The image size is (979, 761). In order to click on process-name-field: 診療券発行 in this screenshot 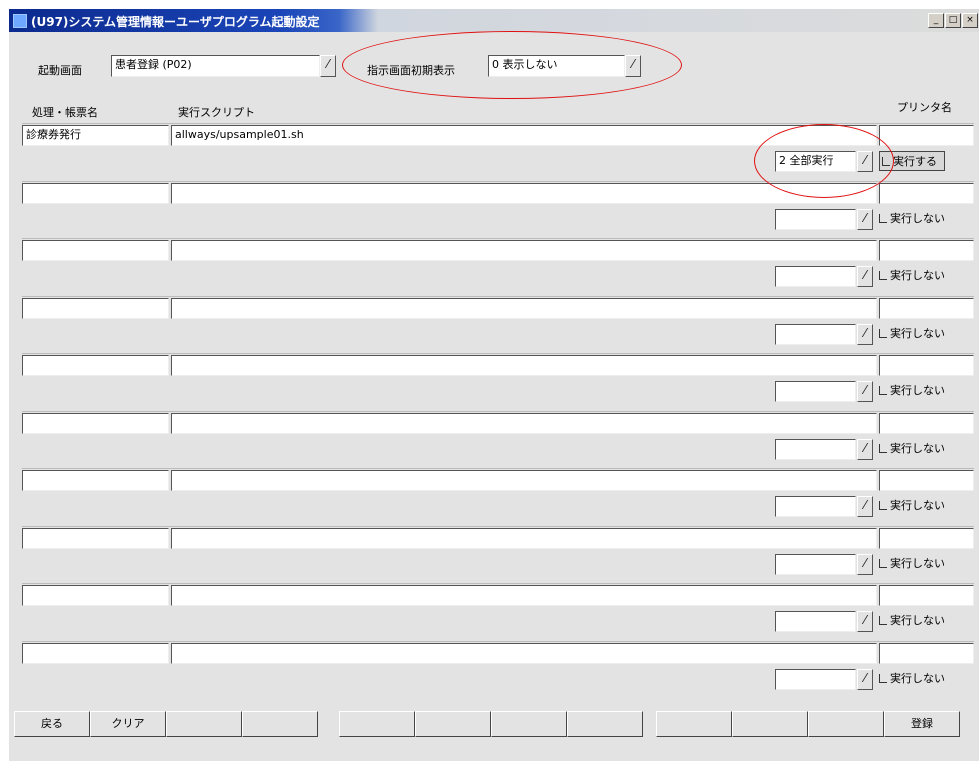, I will do `click(95, 135)`.